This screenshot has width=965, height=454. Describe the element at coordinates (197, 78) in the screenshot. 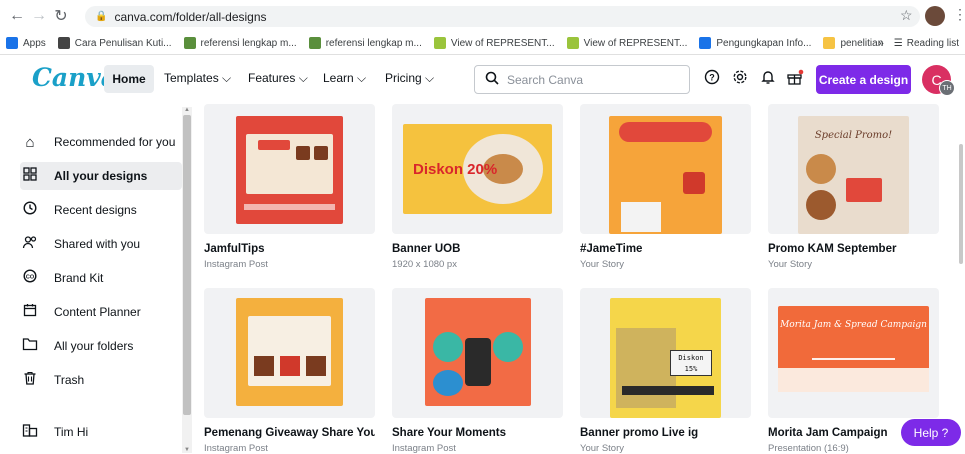

I see `nav-templates: Templates ⌵` at that location.